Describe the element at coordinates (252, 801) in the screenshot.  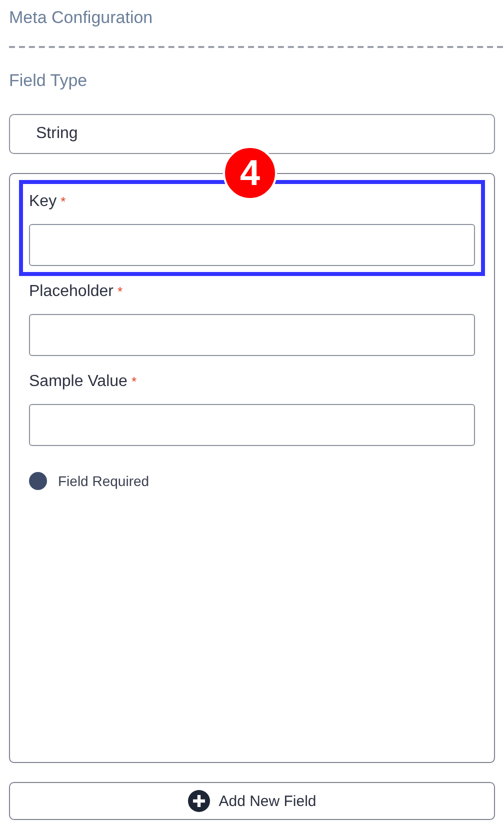
I see `add-field-button: Add New Field` at that location.